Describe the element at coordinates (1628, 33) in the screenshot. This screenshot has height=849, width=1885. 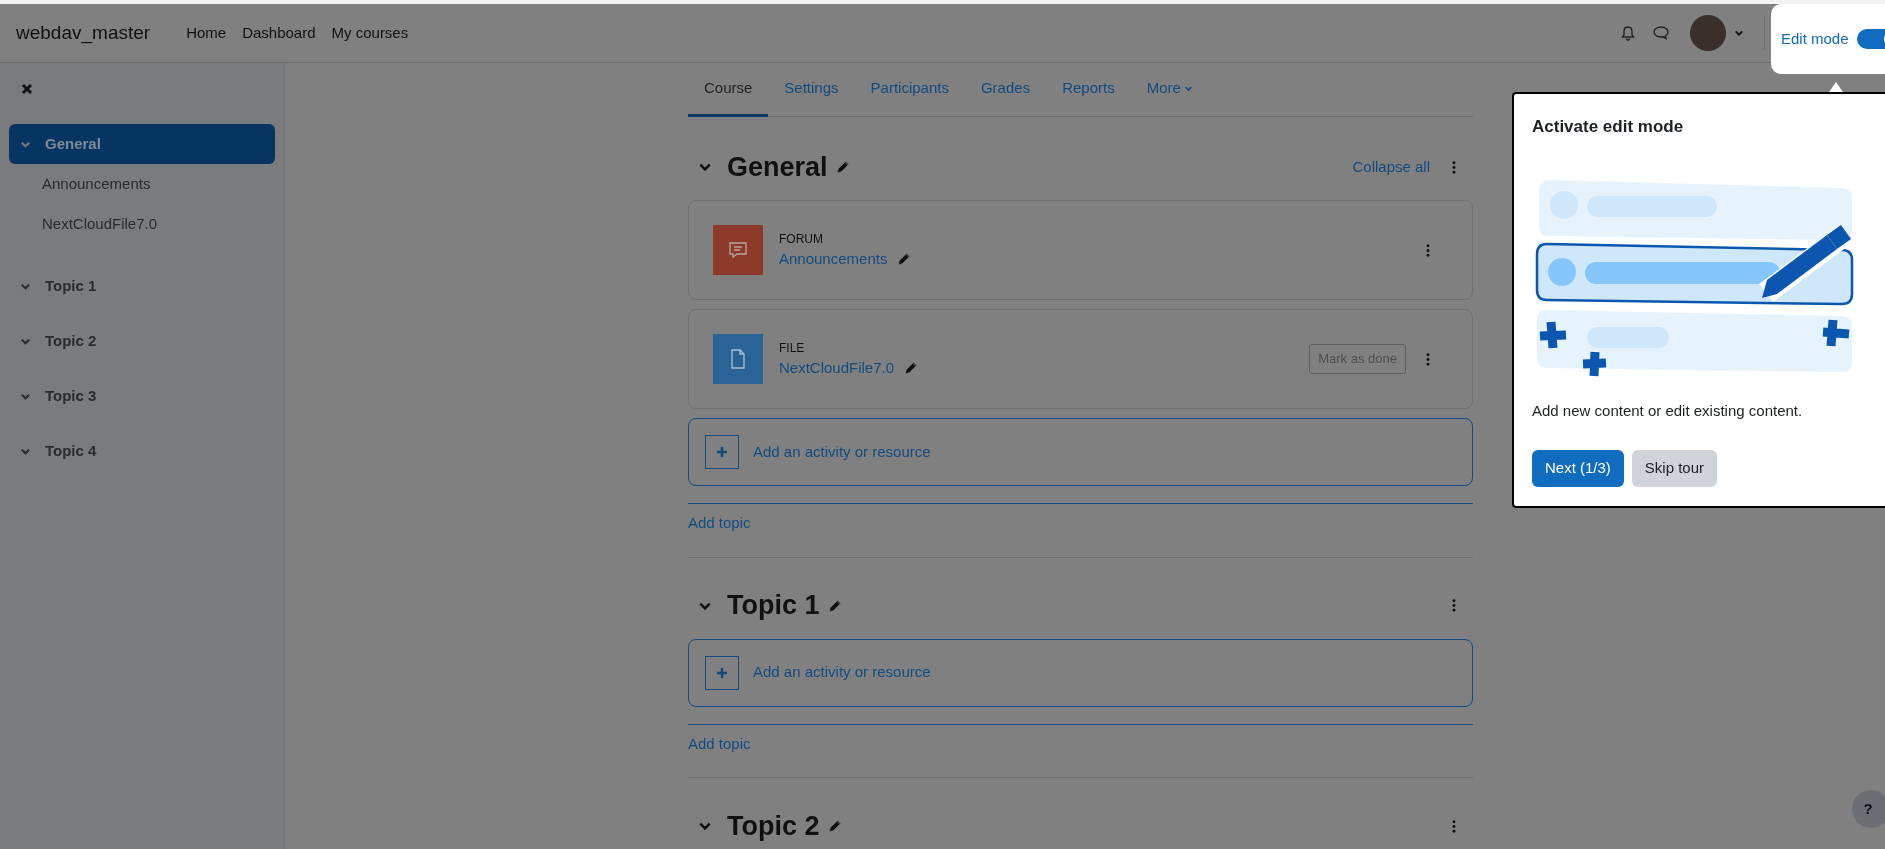
I see `notification-bell-icon` at that location.